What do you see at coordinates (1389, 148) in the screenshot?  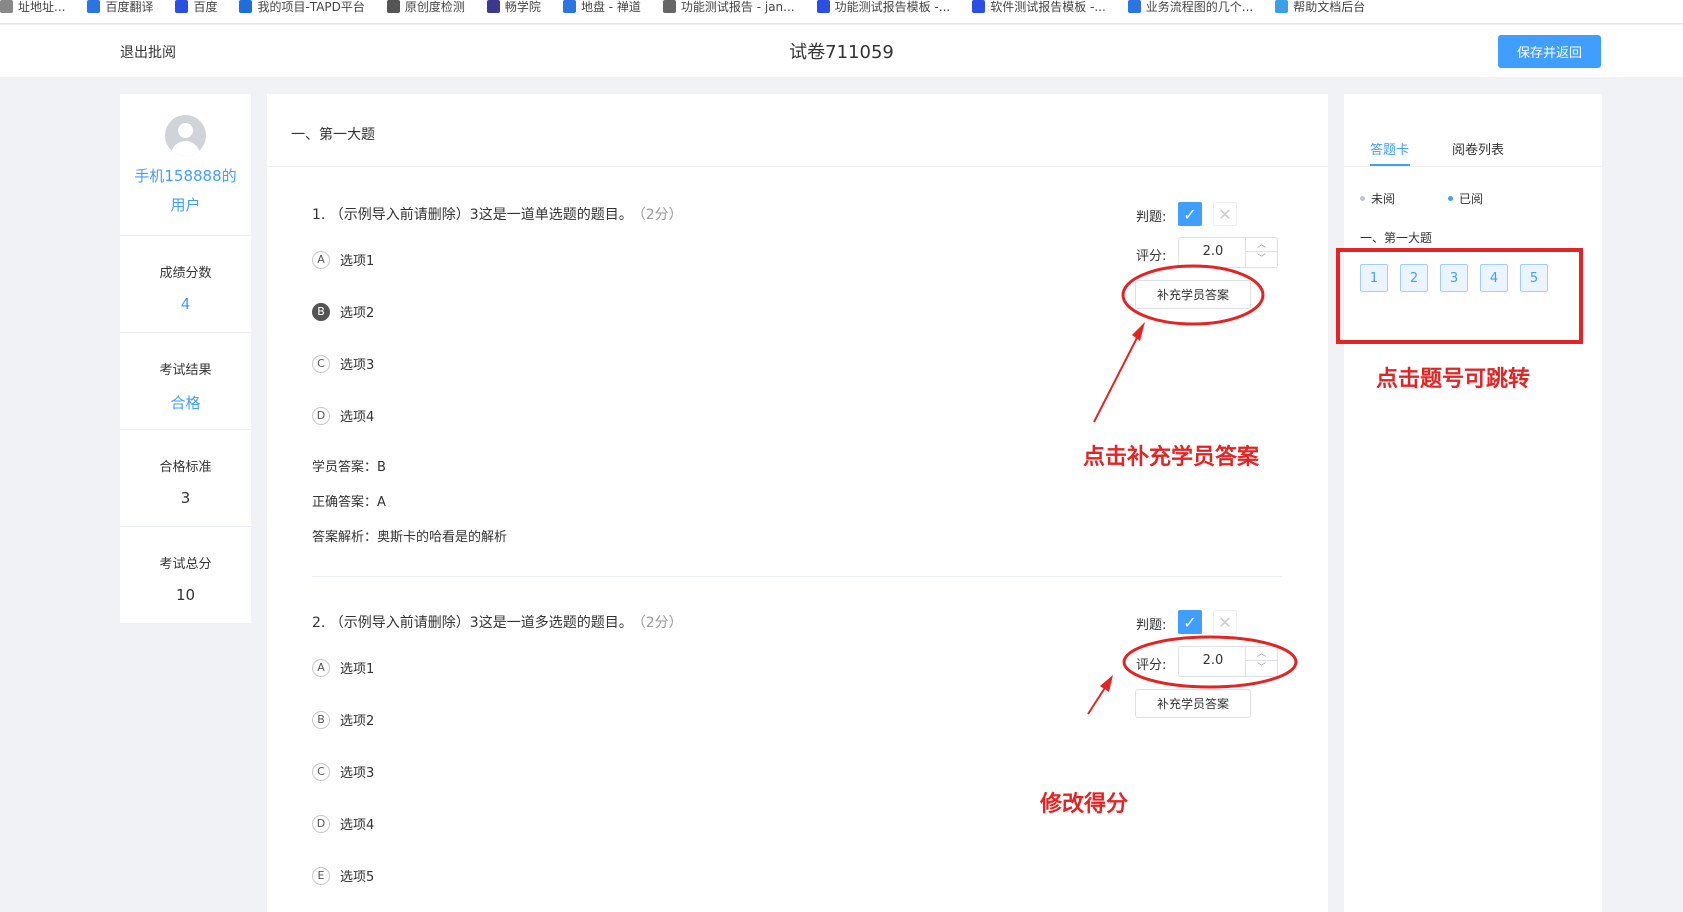 I see `tab-answer-card: 答题卡` at bounding box center [1389, 148].